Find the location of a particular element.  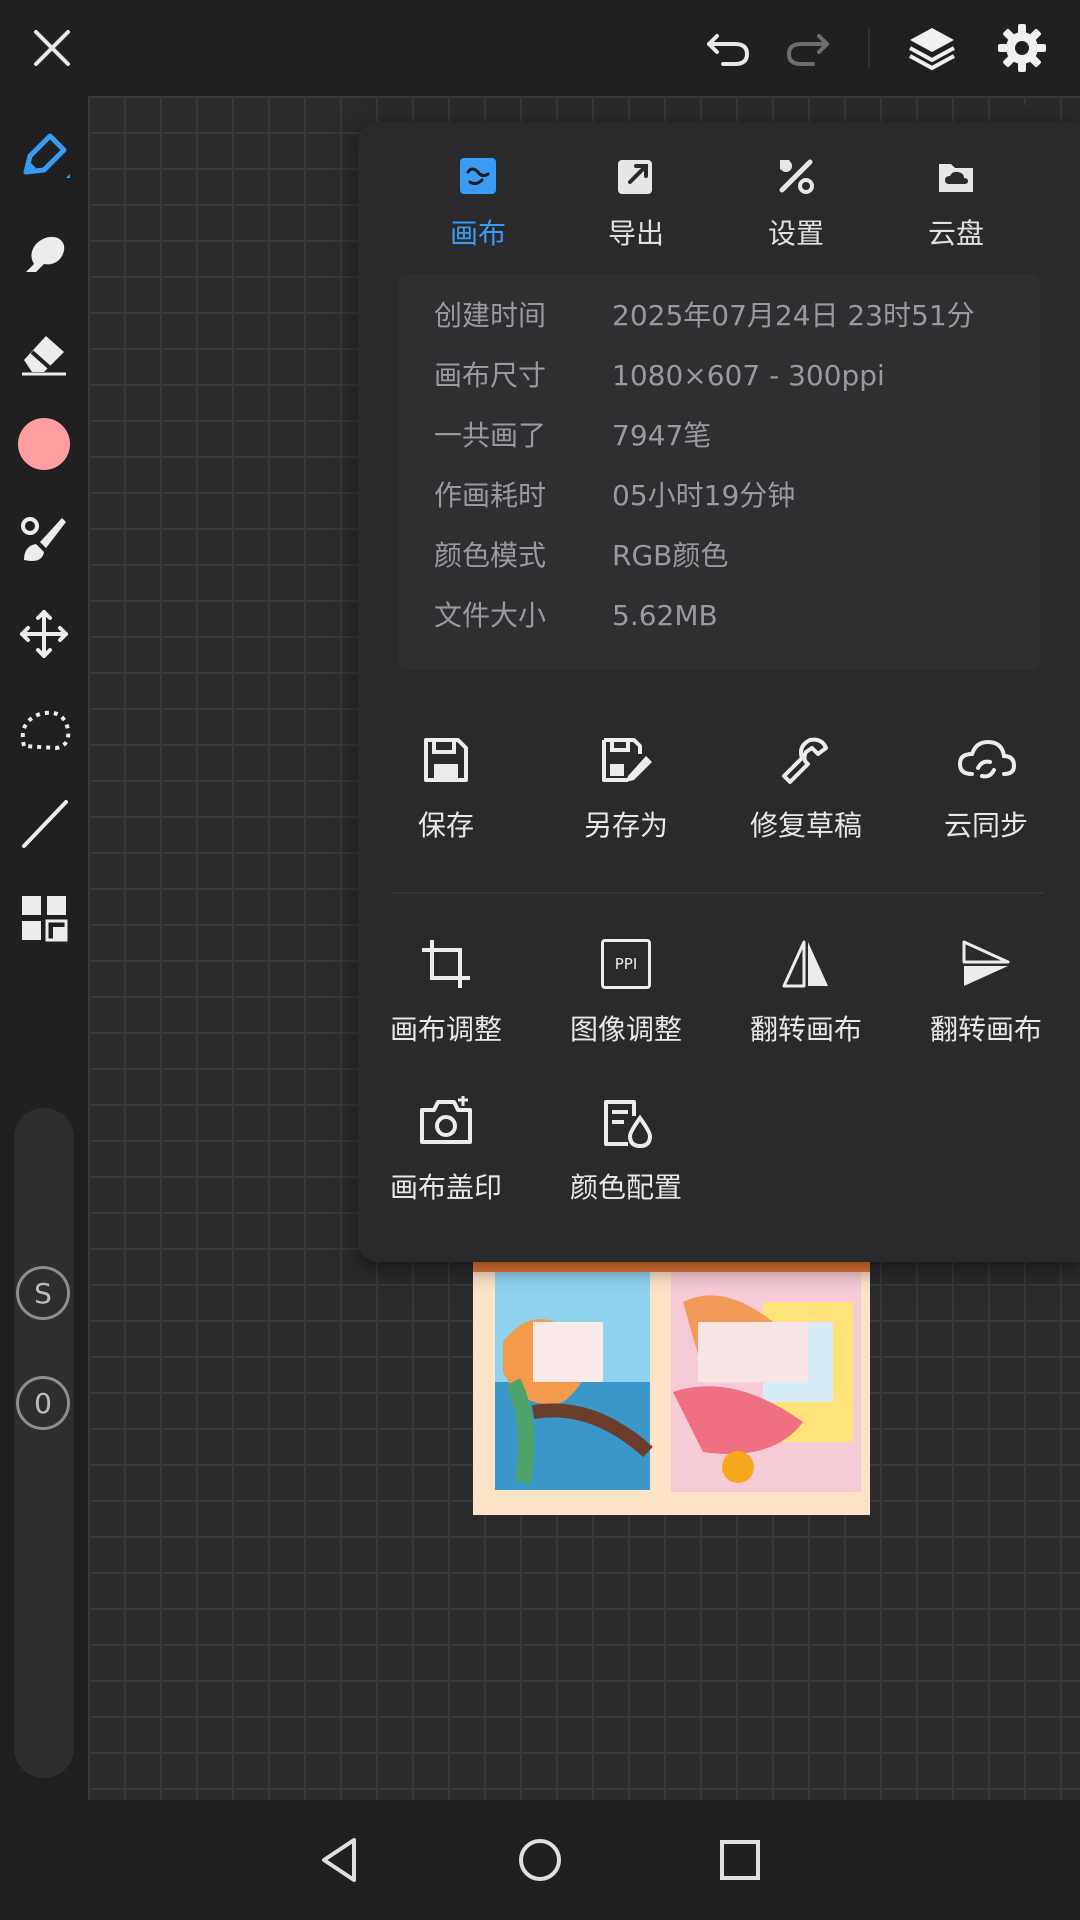

info-row: 画布尺寸 1080×607 - 300ppi is located at coordinates (659, 376).